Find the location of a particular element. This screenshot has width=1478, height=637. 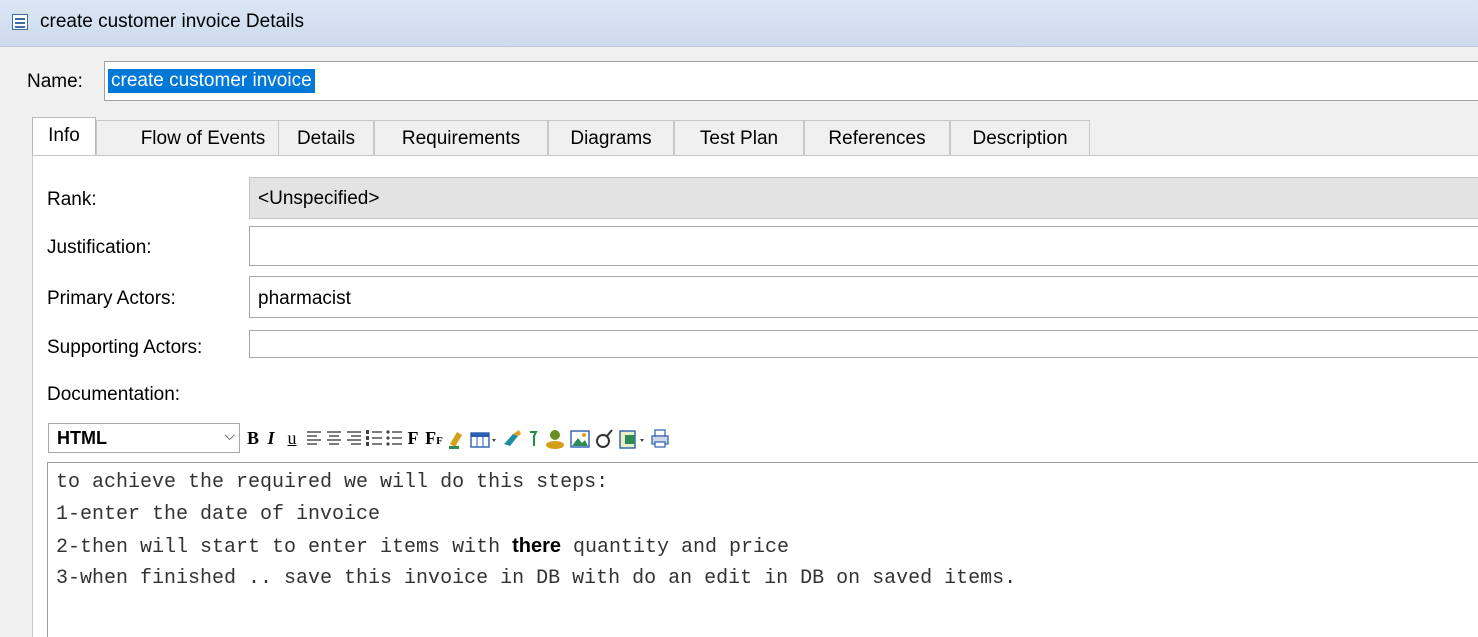

align-center-icon is located at coordinates (334, 438).